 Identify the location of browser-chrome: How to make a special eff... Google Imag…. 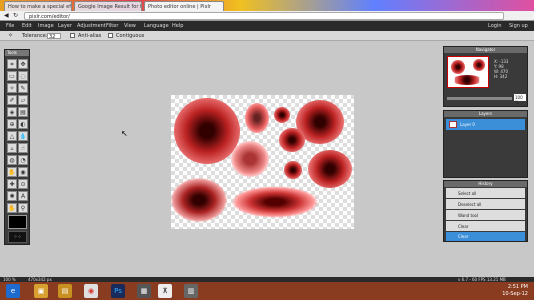
(267, 10).